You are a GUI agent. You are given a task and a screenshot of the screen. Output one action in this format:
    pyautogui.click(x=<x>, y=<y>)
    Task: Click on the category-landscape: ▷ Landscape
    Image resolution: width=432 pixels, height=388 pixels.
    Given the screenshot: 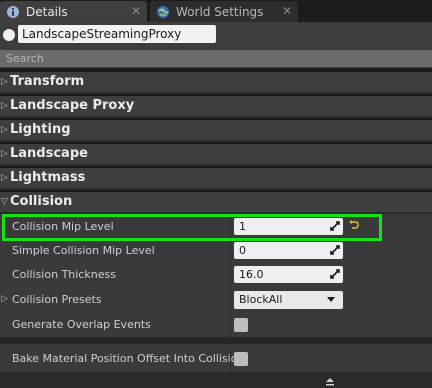 What is the action you would take?
    pyautogui.click(x=216, y=155)
    